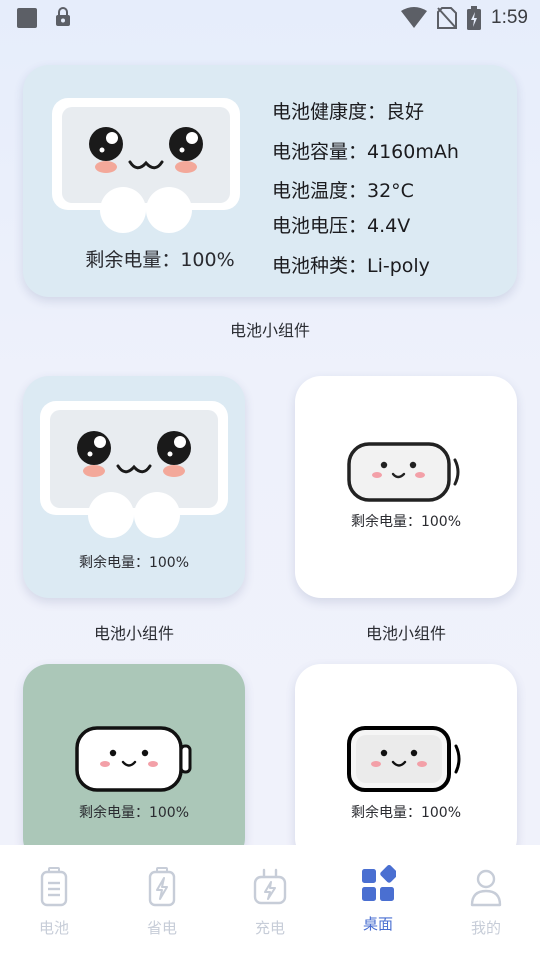  What do you see at coordinates (27, 18) in the screenshot?
I see `stop-square-icon` at bounding box center [27, 18].